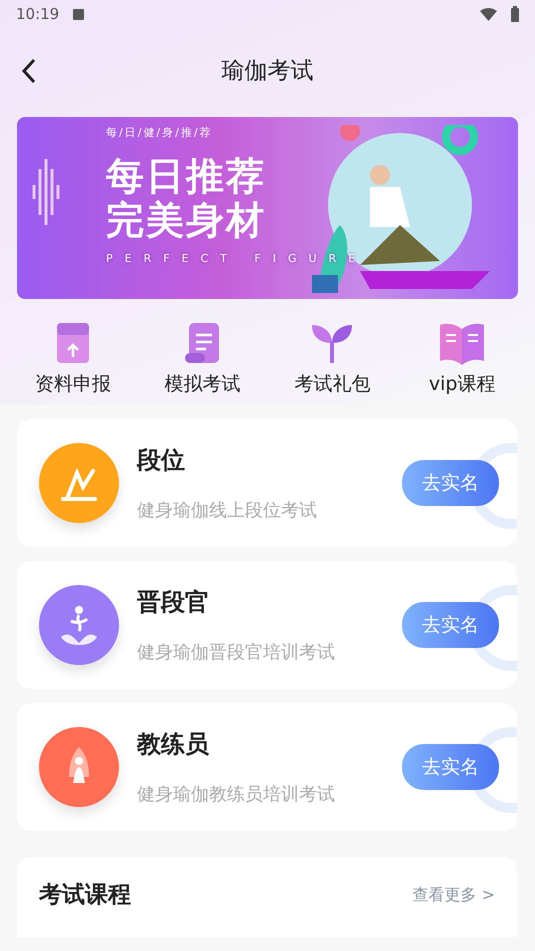 The width and height of the screenshot is (535, 951). I want to click on shortcut-link: 模拟考试, so click(202, 384).